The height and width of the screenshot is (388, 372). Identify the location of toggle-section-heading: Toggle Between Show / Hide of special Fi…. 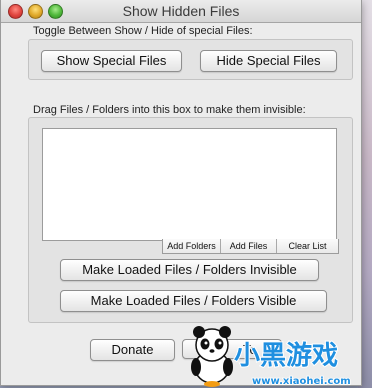
(143, 31).